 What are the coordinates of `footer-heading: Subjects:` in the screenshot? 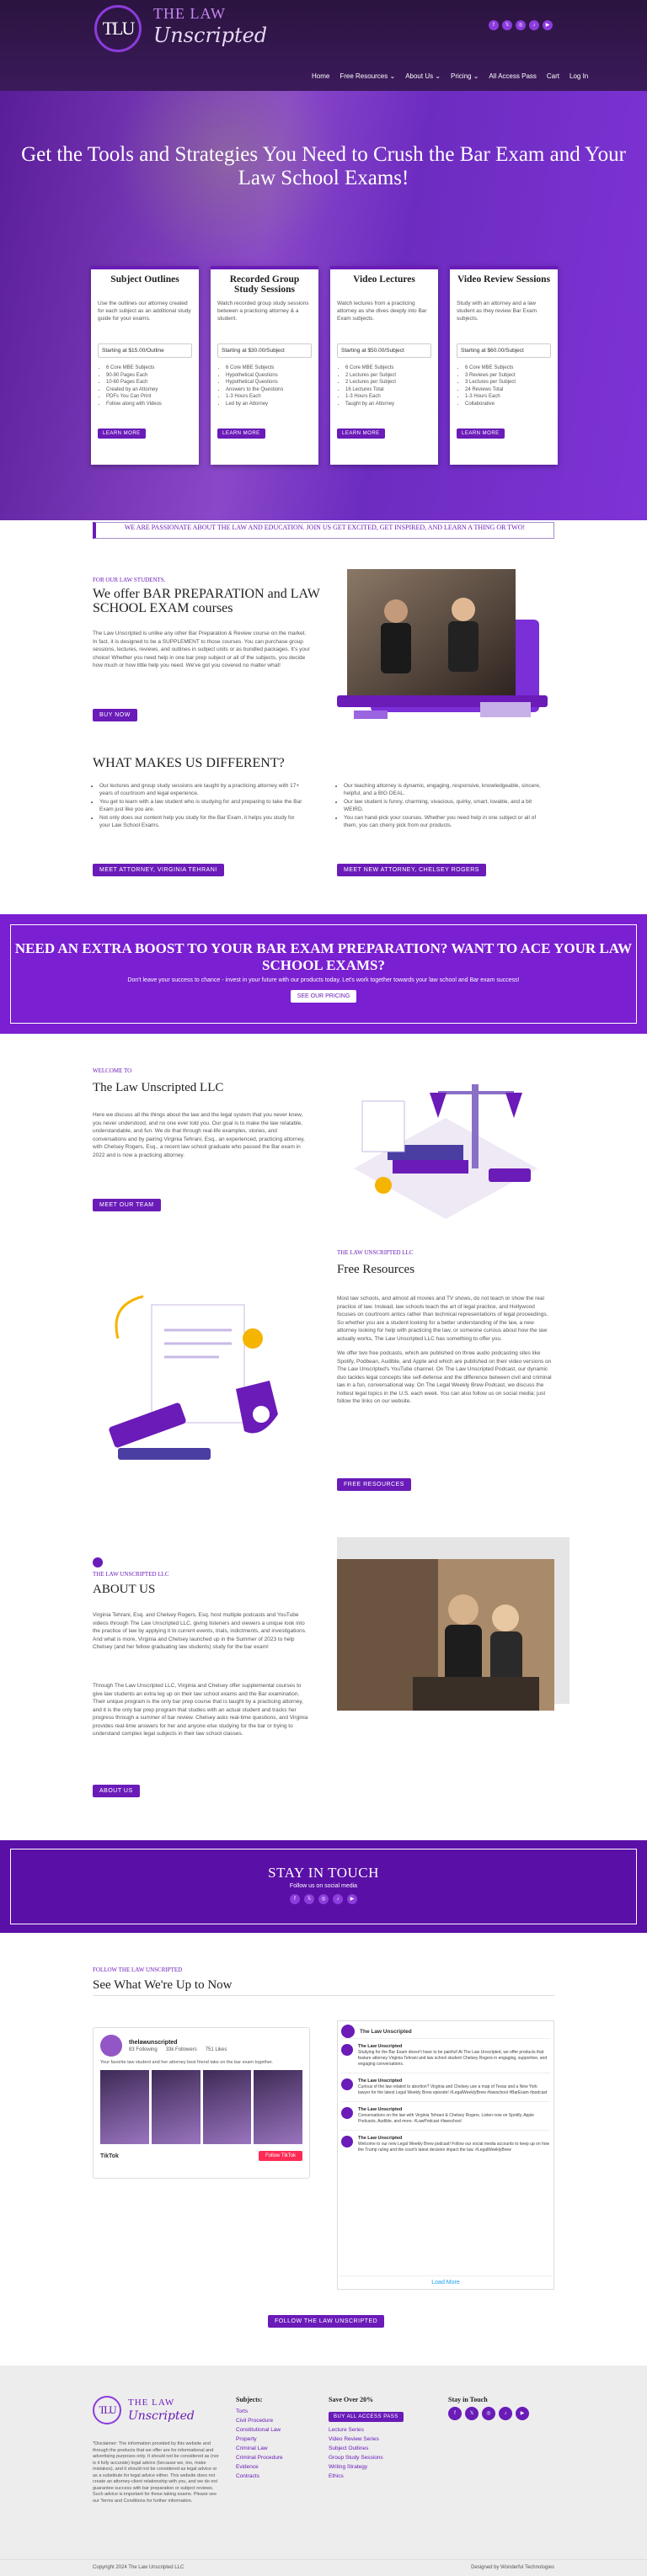 It's located at (249, 2399).